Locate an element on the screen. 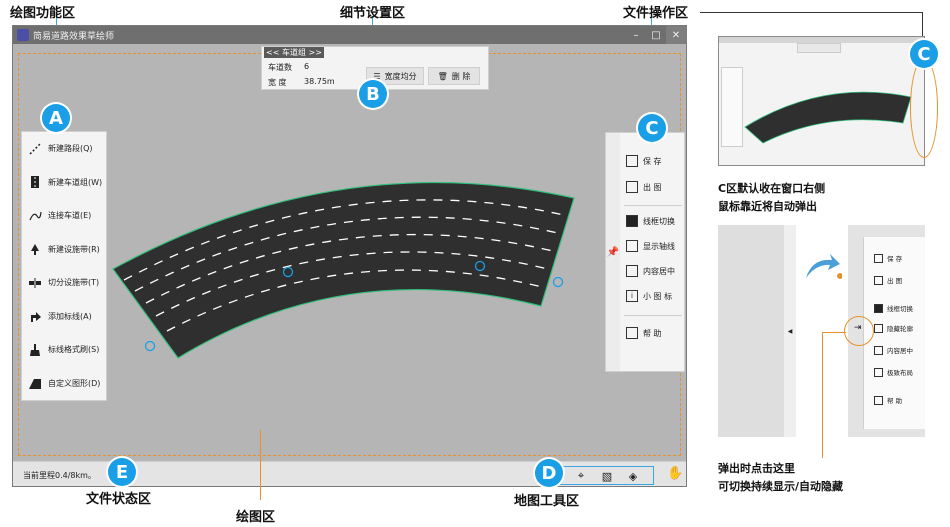  caption-default-collapsed: C区默认收在窗口右侧 is located at coordinates (772, 188).